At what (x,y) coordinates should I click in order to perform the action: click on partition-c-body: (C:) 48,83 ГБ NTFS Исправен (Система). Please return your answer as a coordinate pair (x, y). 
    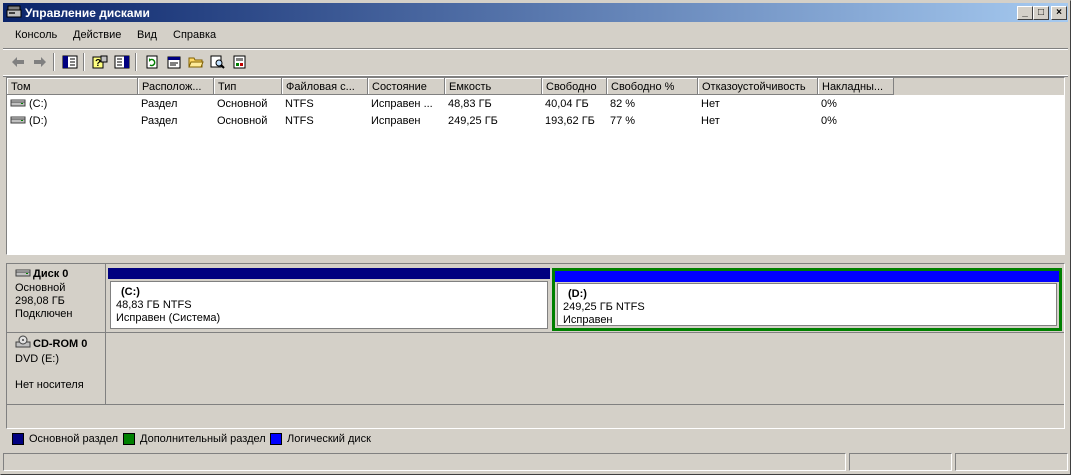
    Looking at the image, I should click on (329, 305).